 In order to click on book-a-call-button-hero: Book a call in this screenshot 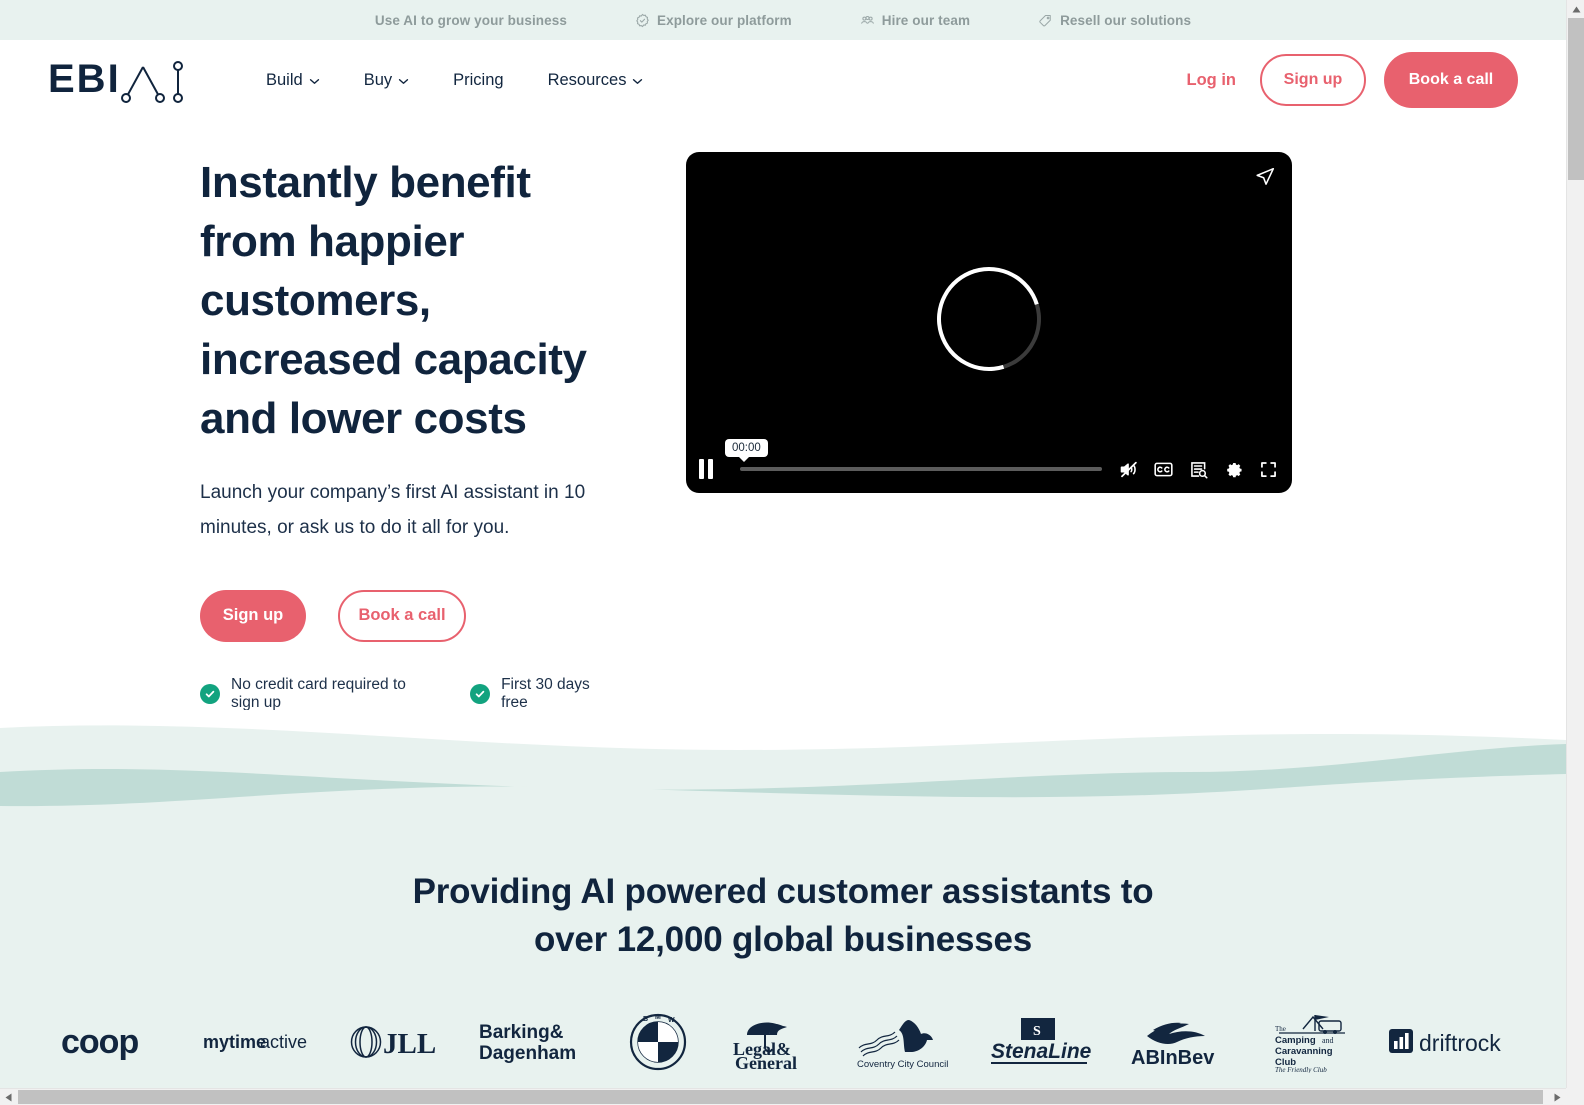, I will do `click(402, 615)`.